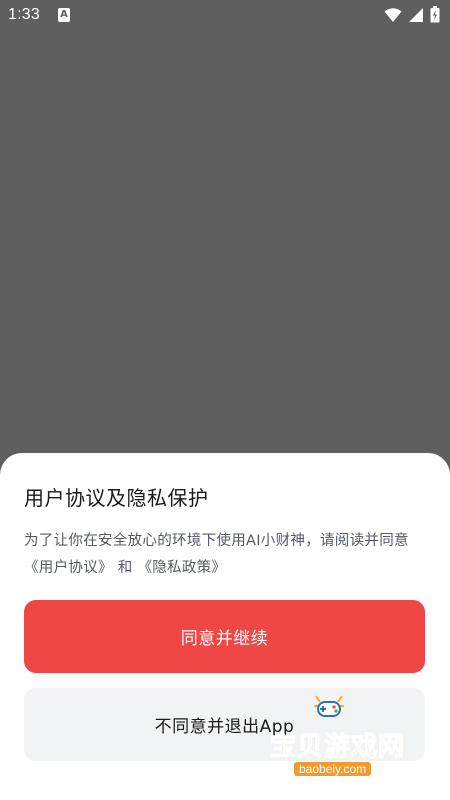 The width and height of the screenshot is (450, 800). Describe the element at coordinates (125, 568) in the screenshot. I see `description-conjunction: 和` at that location.